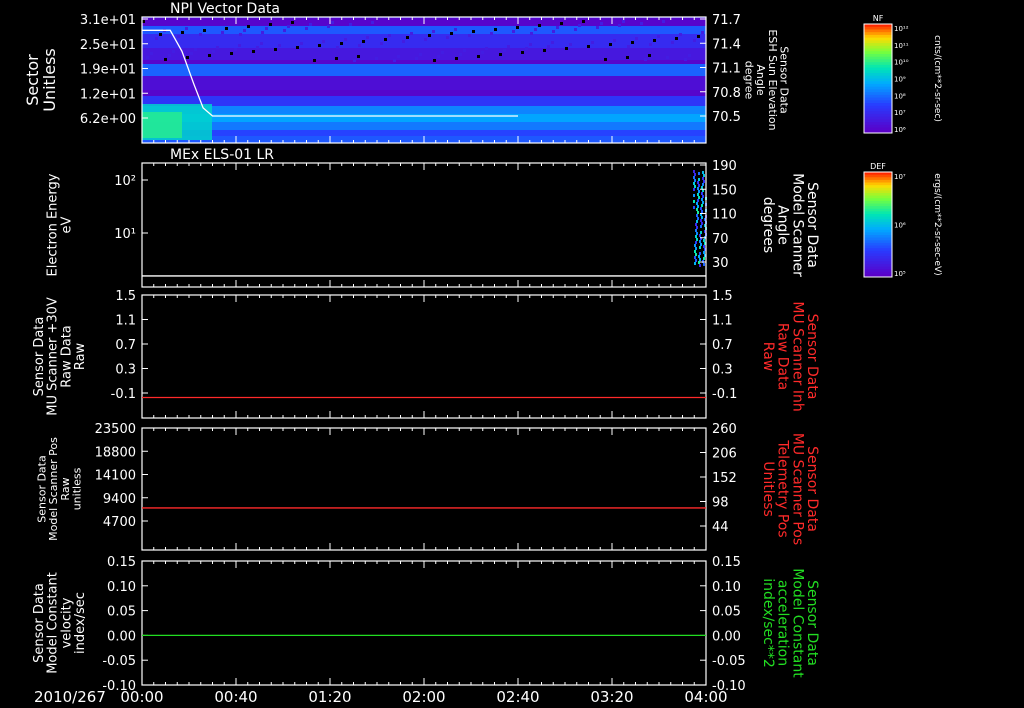 This screenshot has height=708, width=1024. I want to click on right-y-tick-label: 1.1, so click(722, 321).